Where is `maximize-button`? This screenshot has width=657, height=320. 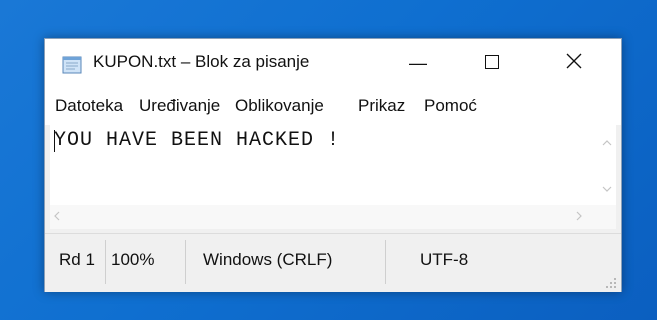 maximize-button is located at coordinates (492, 63).